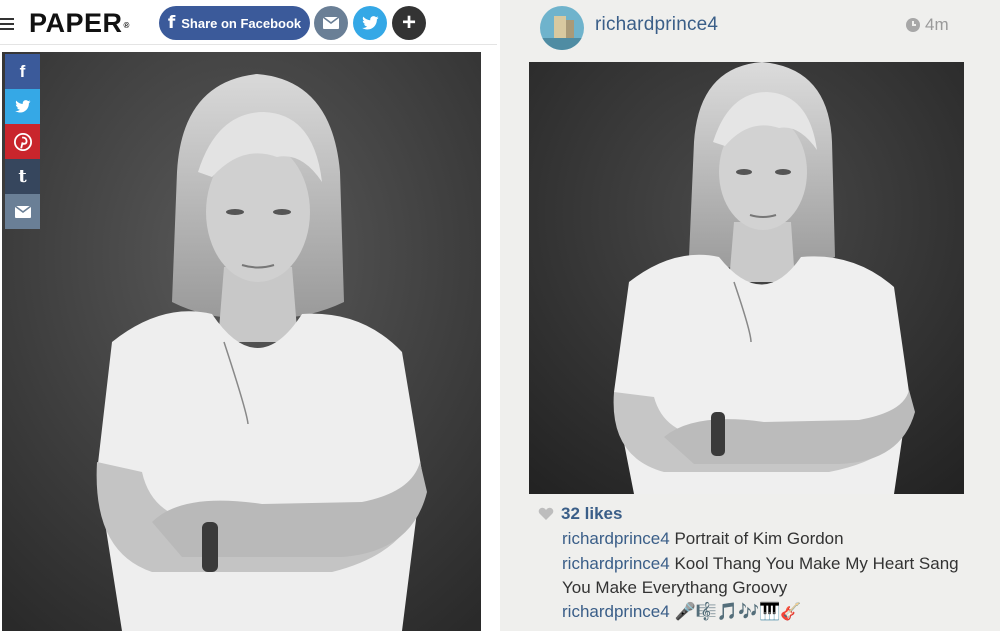 The height and width of the screenshot is (631, 1000). I want to click on rail-pinterest-button, so click(22, 141).